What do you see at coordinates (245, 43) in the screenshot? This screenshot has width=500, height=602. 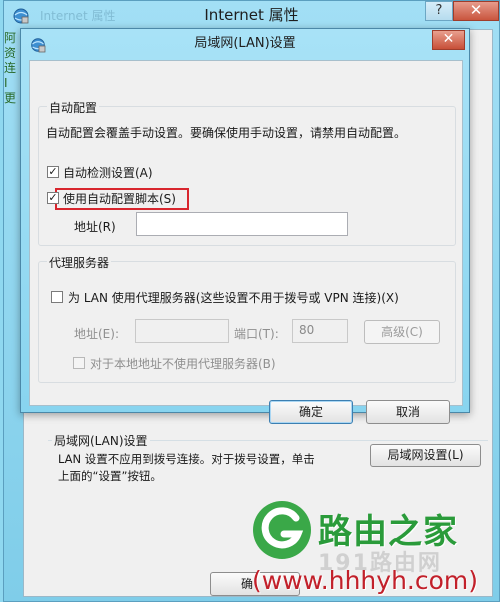 I see `lan-dialog-title: 局域网(LAN)设置` at bounding box center [245, 43].